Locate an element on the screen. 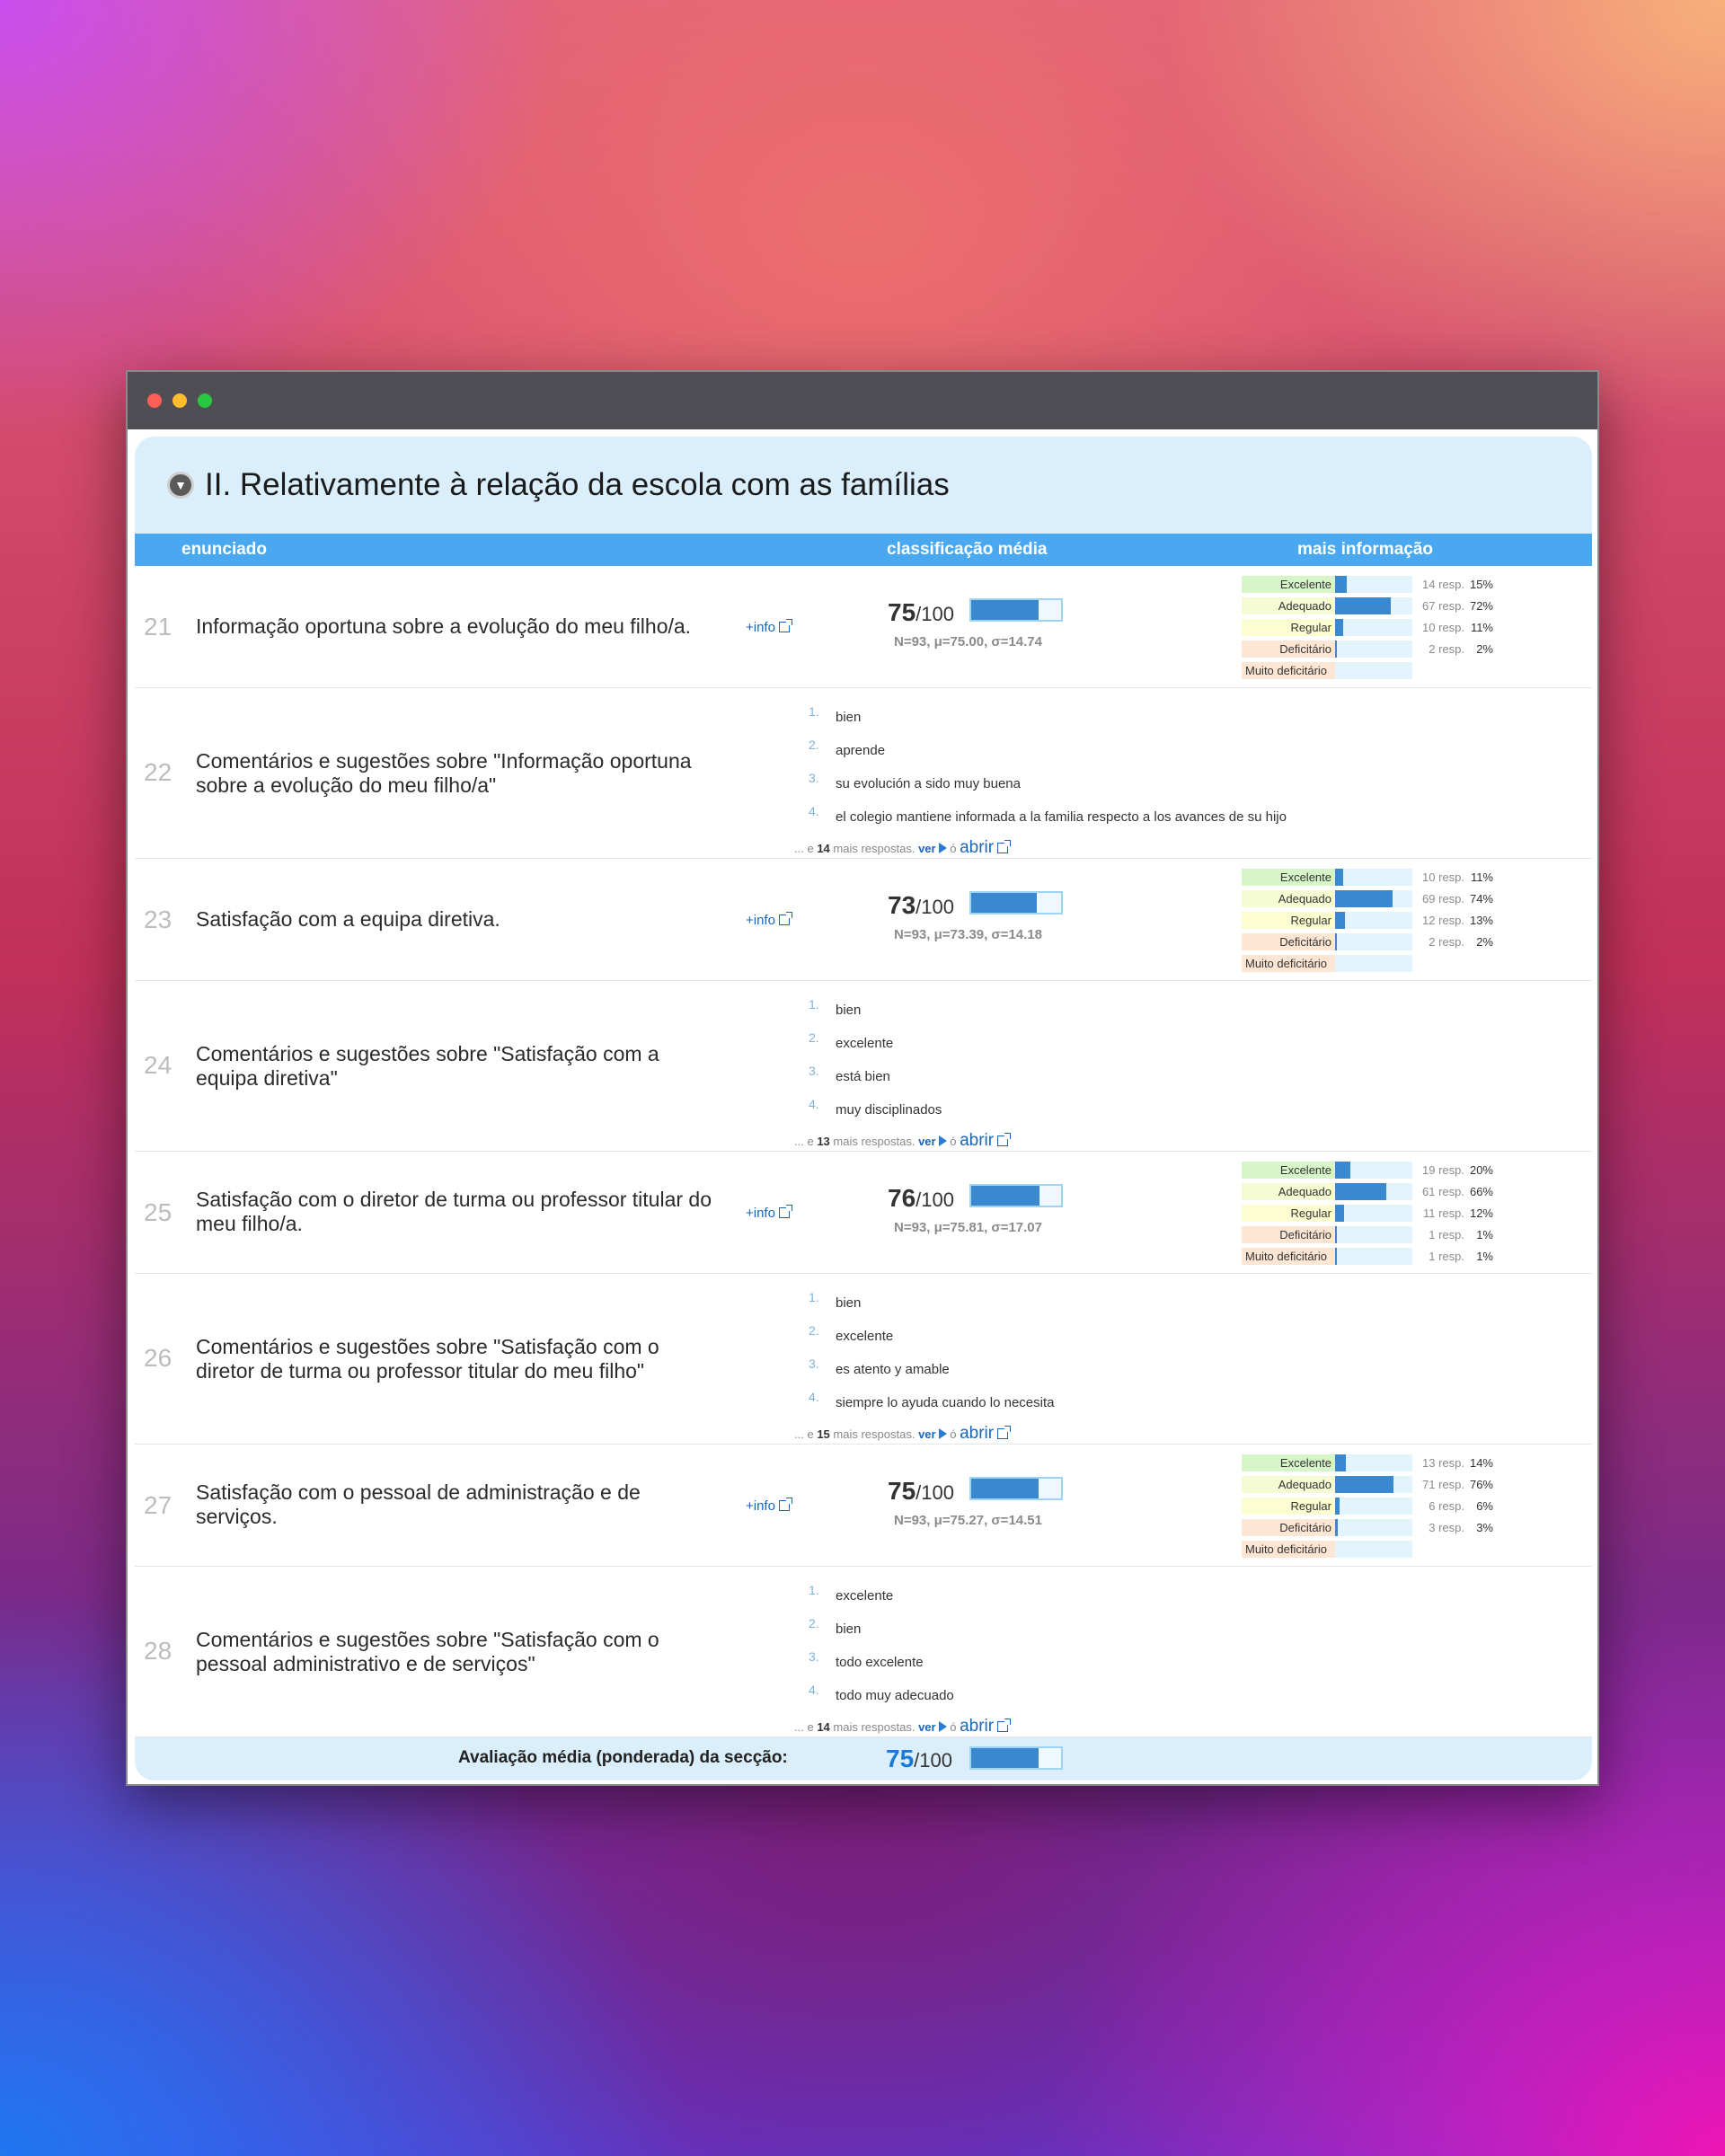 The height and width of the screenshot is (2156, 1725). dist-count: 19 resp. is located at coordinates (1443, 1169).